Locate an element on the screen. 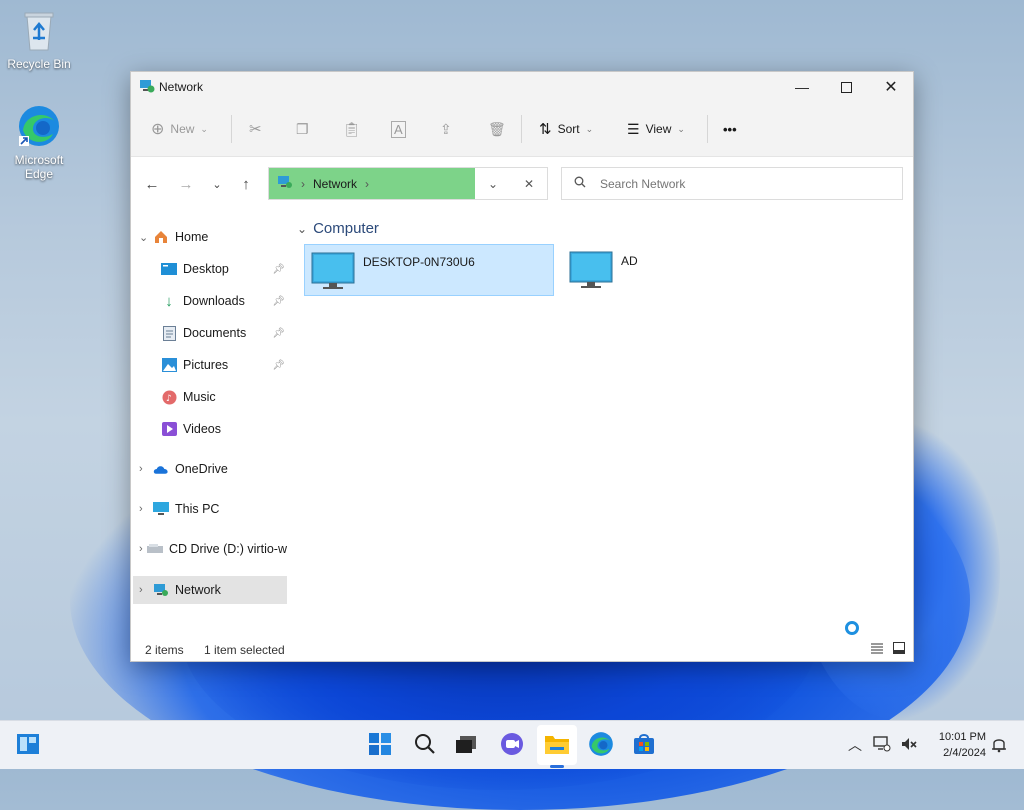 The width and height of the screenshot is (1024, 810). sidebar-item-this-pc: › This PC is located at coordinates (210, 509).